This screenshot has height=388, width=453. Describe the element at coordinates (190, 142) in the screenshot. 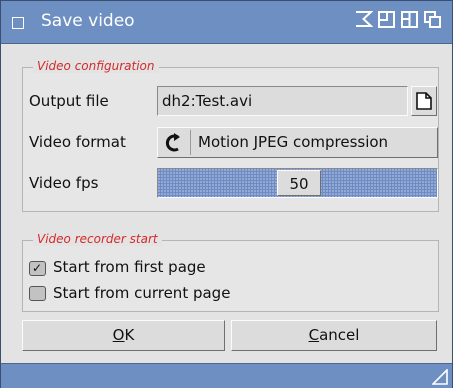

I see `cycle-separator` at that location.